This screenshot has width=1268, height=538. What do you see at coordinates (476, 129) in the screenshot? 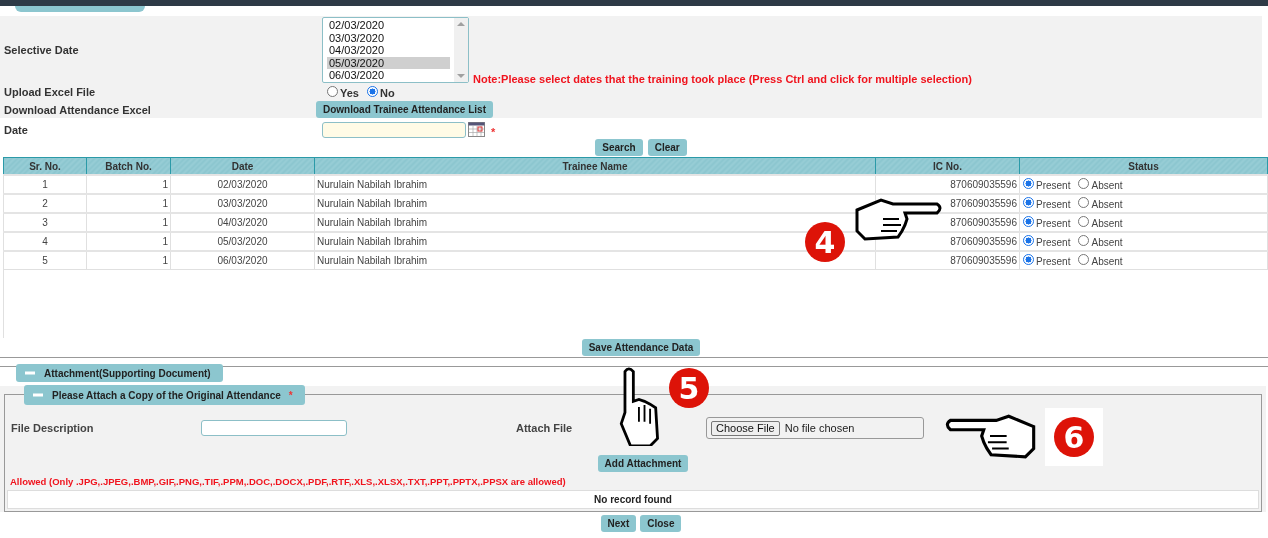
I see `calendar-icon` at bounding box center [476, 129].